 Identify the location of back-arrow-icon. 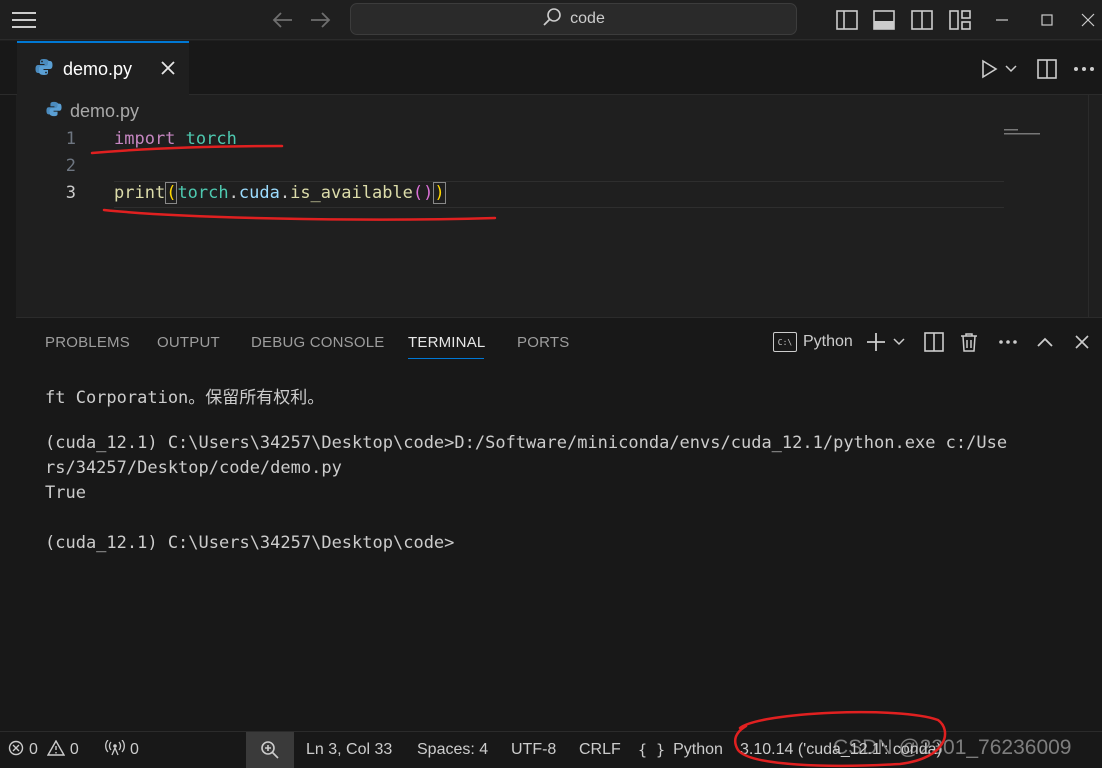
(283, 20).